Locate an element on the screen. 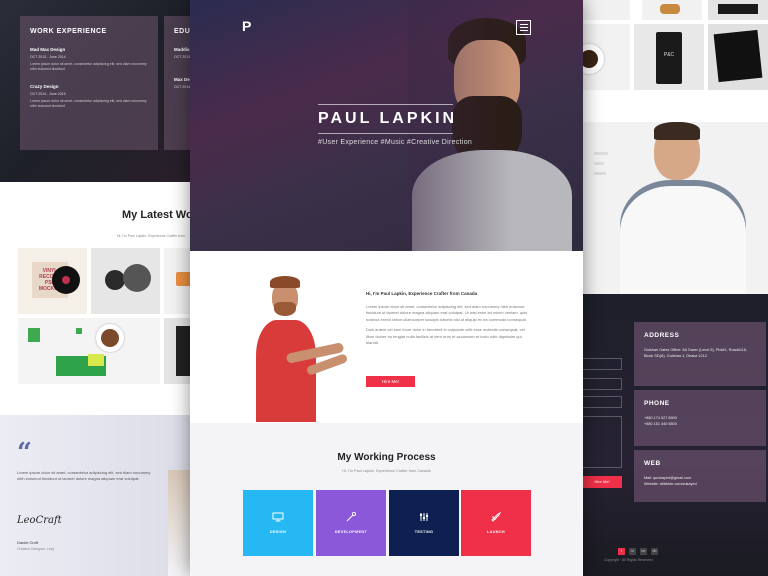 The image size is (768, 576). hero-divider-top is located at coordinates (385, 104).